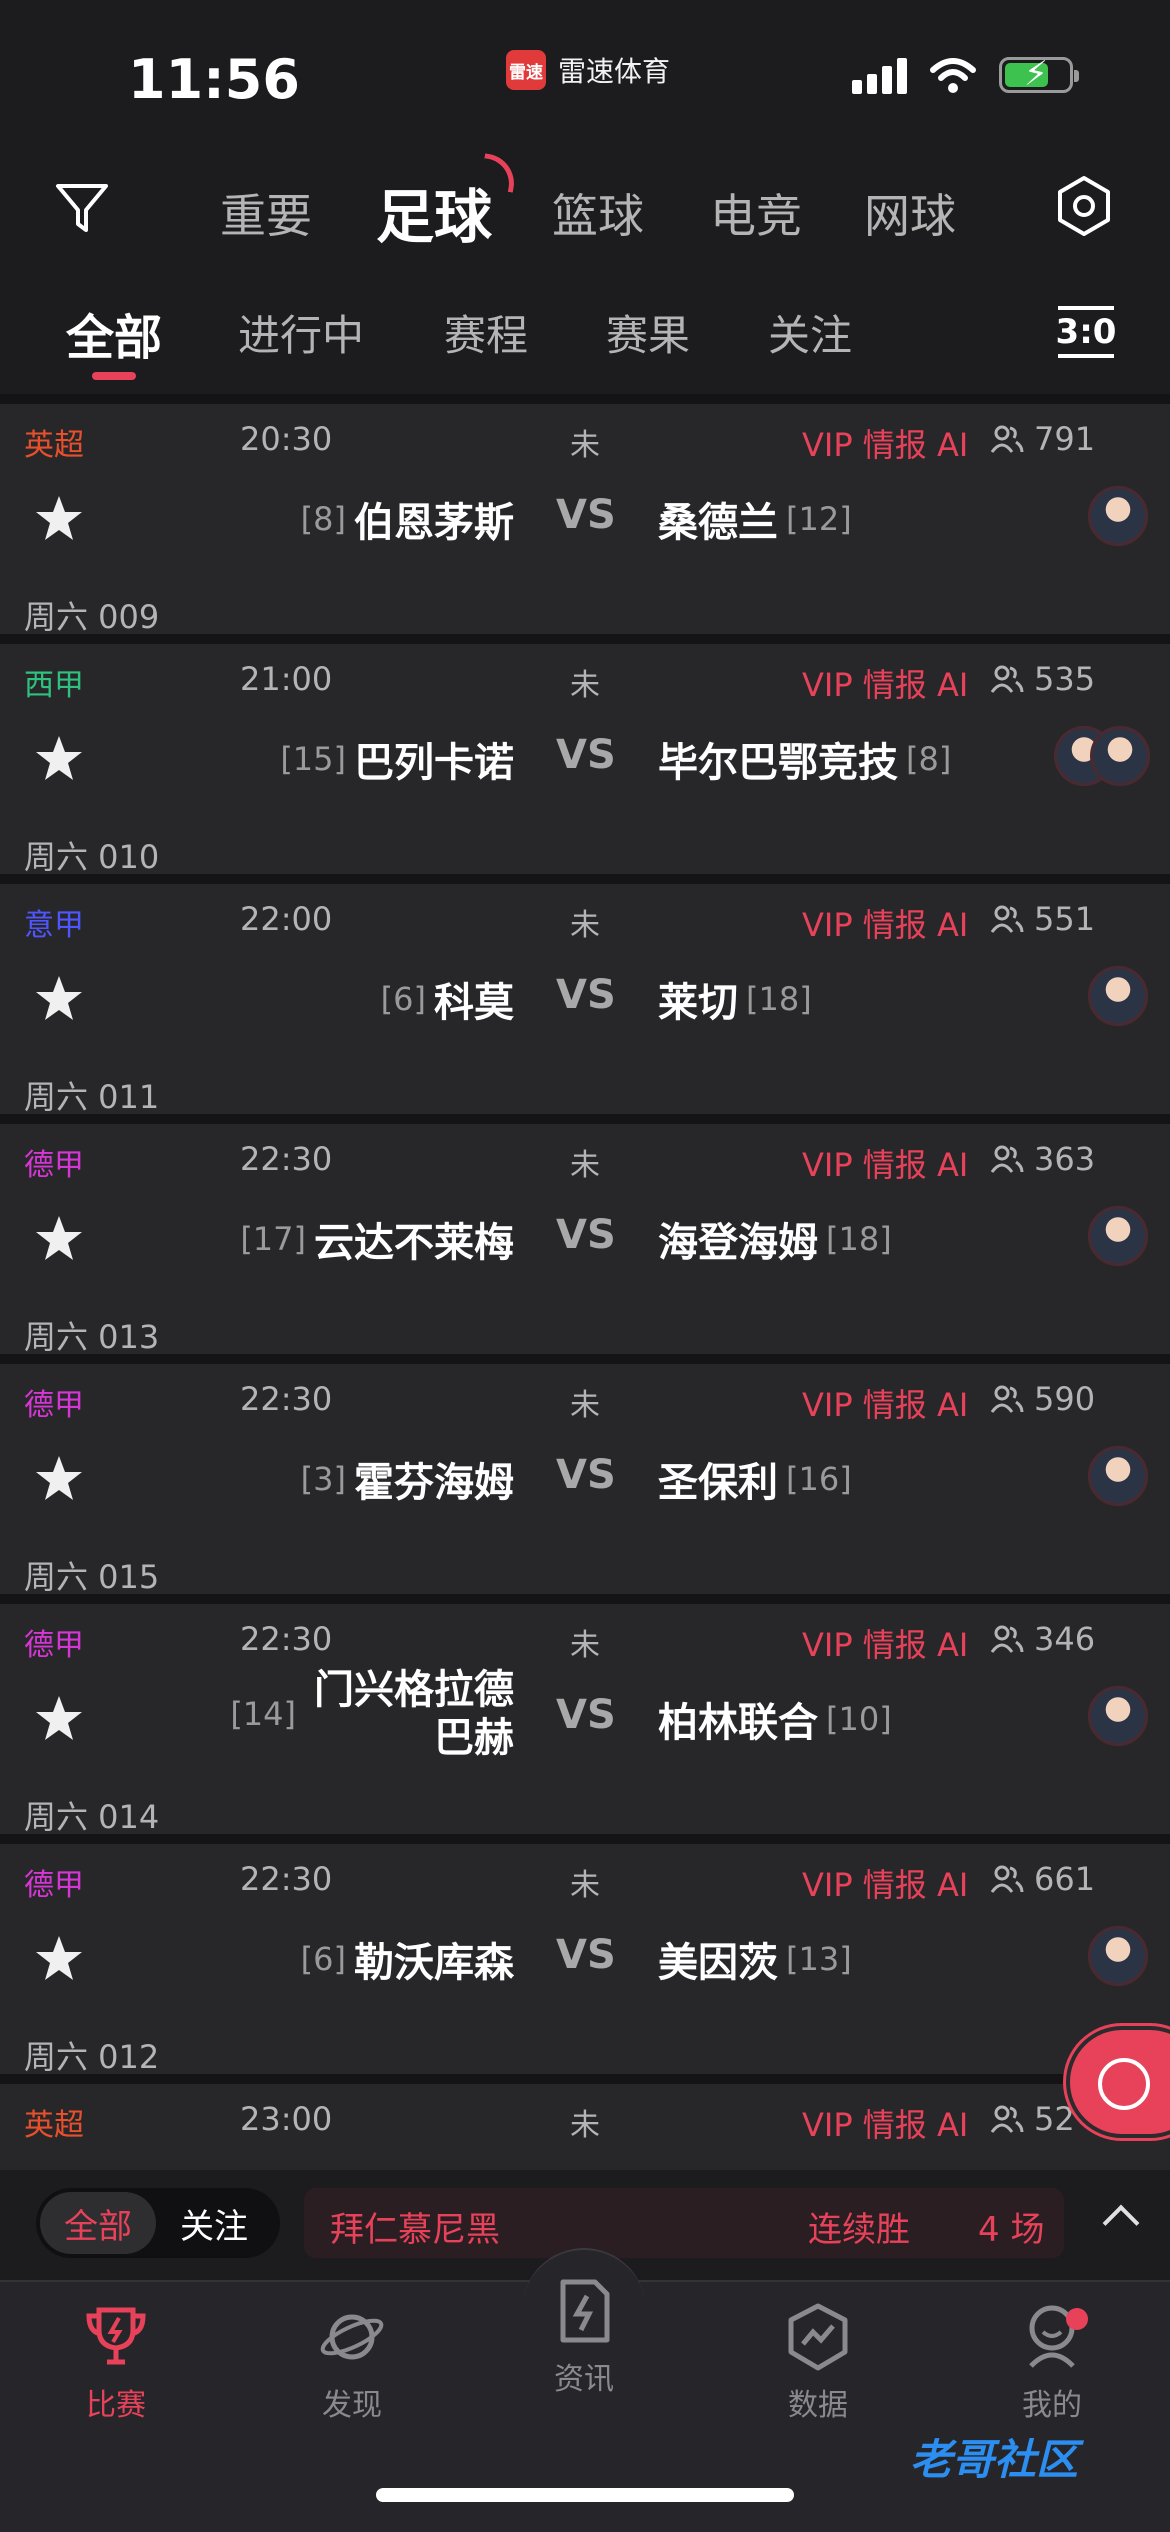  What do you see at coordinates (910, 213) in the screenshot?
I see `tab-tennis: 网球` at bounding box center [910, 213].